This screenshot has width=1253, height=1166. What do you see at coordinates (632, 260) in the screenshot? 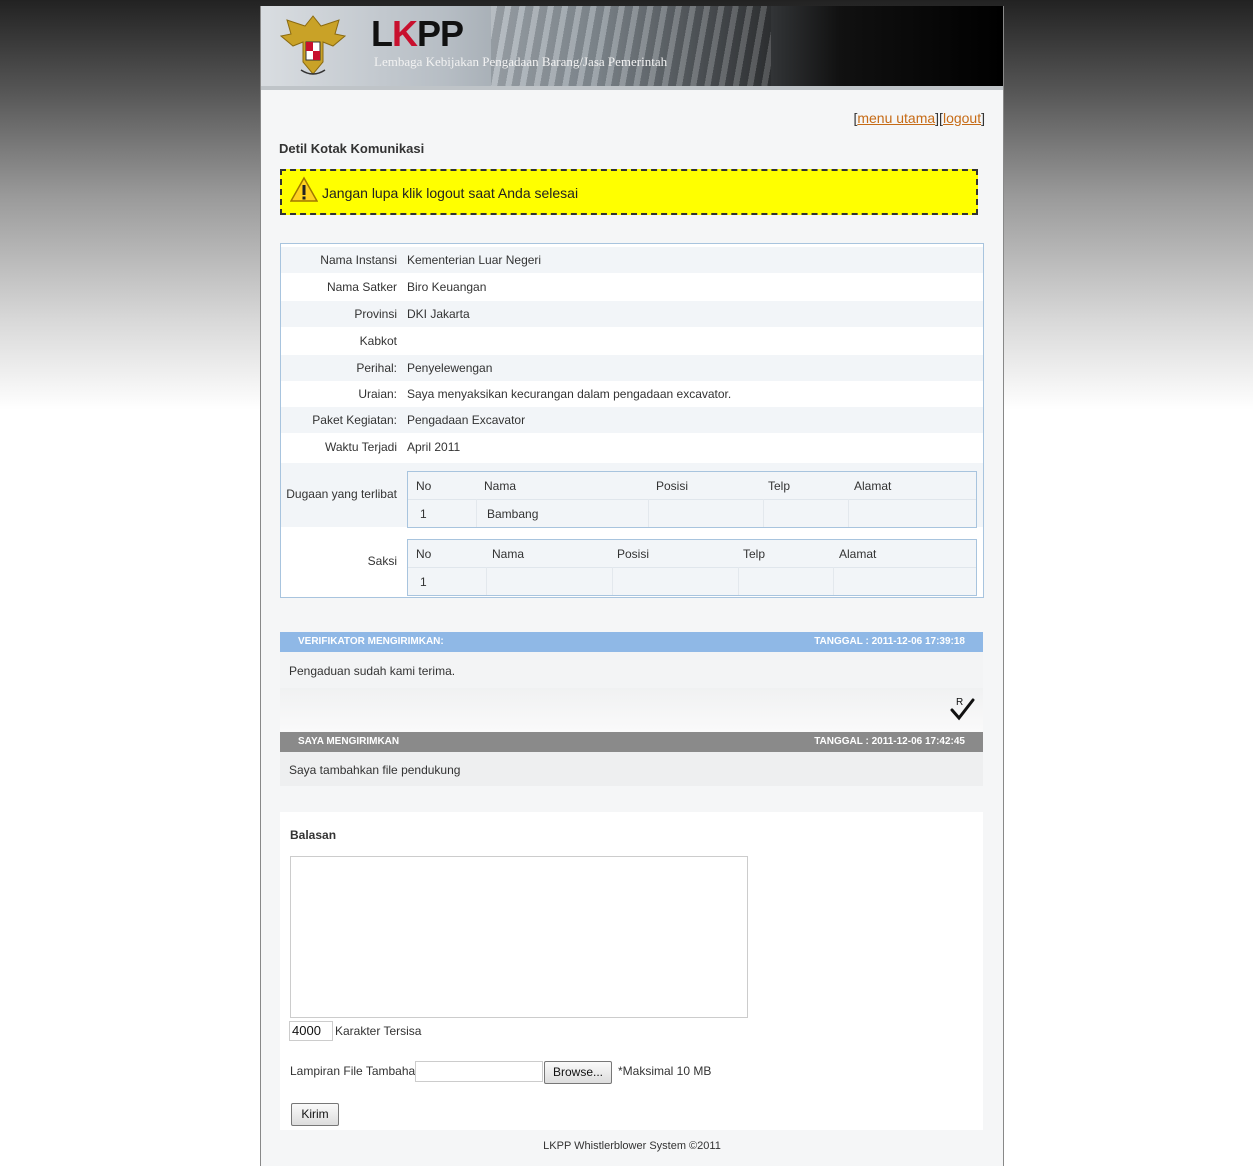
I see `detail-row-instansi: Nama Instansi Kementerian Luar Negeri` at bounding box center [632, 260].